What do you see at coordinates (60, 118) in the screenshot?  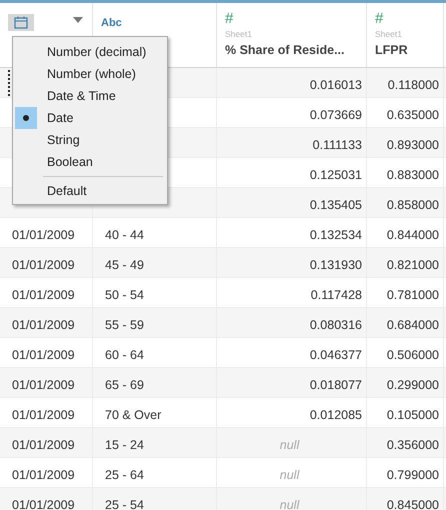 I see `menu-item: Date` at bounding box center [60, 118].